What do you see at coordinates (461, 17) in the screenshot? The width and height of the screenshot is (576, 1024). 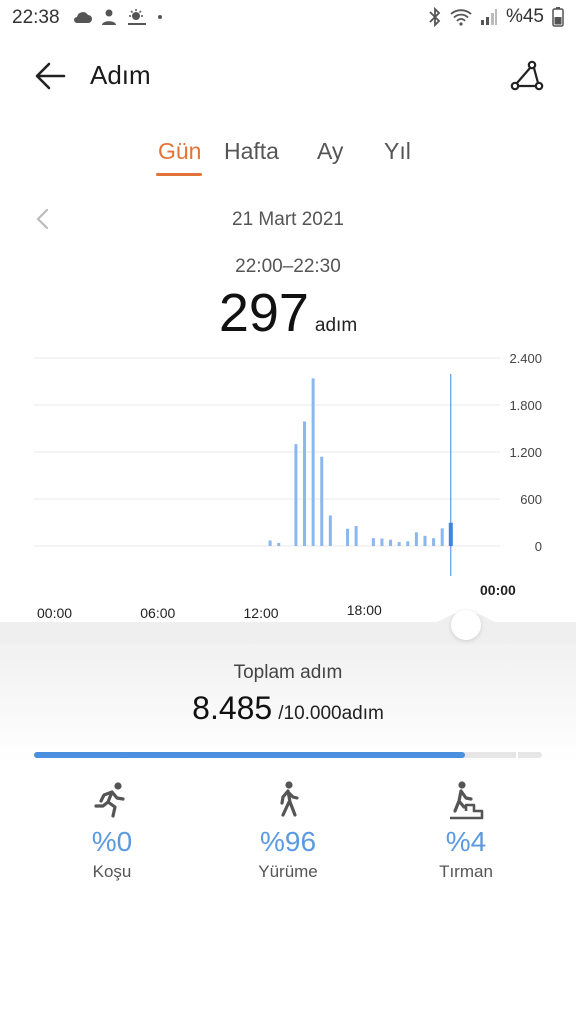 I see `wifi-icon` at bounding box center [461, 17].